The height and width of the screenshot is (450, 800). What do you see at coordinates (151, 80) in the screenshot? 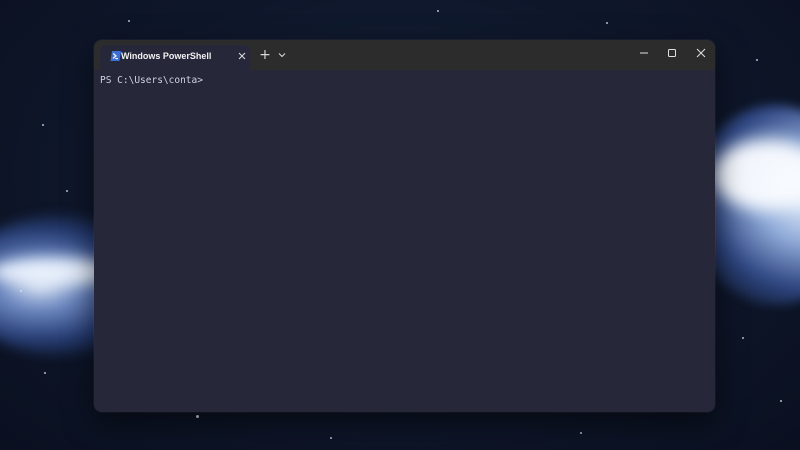
I see `command-prompt: PS C:\Users\conta>` at bounding box center [151, 80].